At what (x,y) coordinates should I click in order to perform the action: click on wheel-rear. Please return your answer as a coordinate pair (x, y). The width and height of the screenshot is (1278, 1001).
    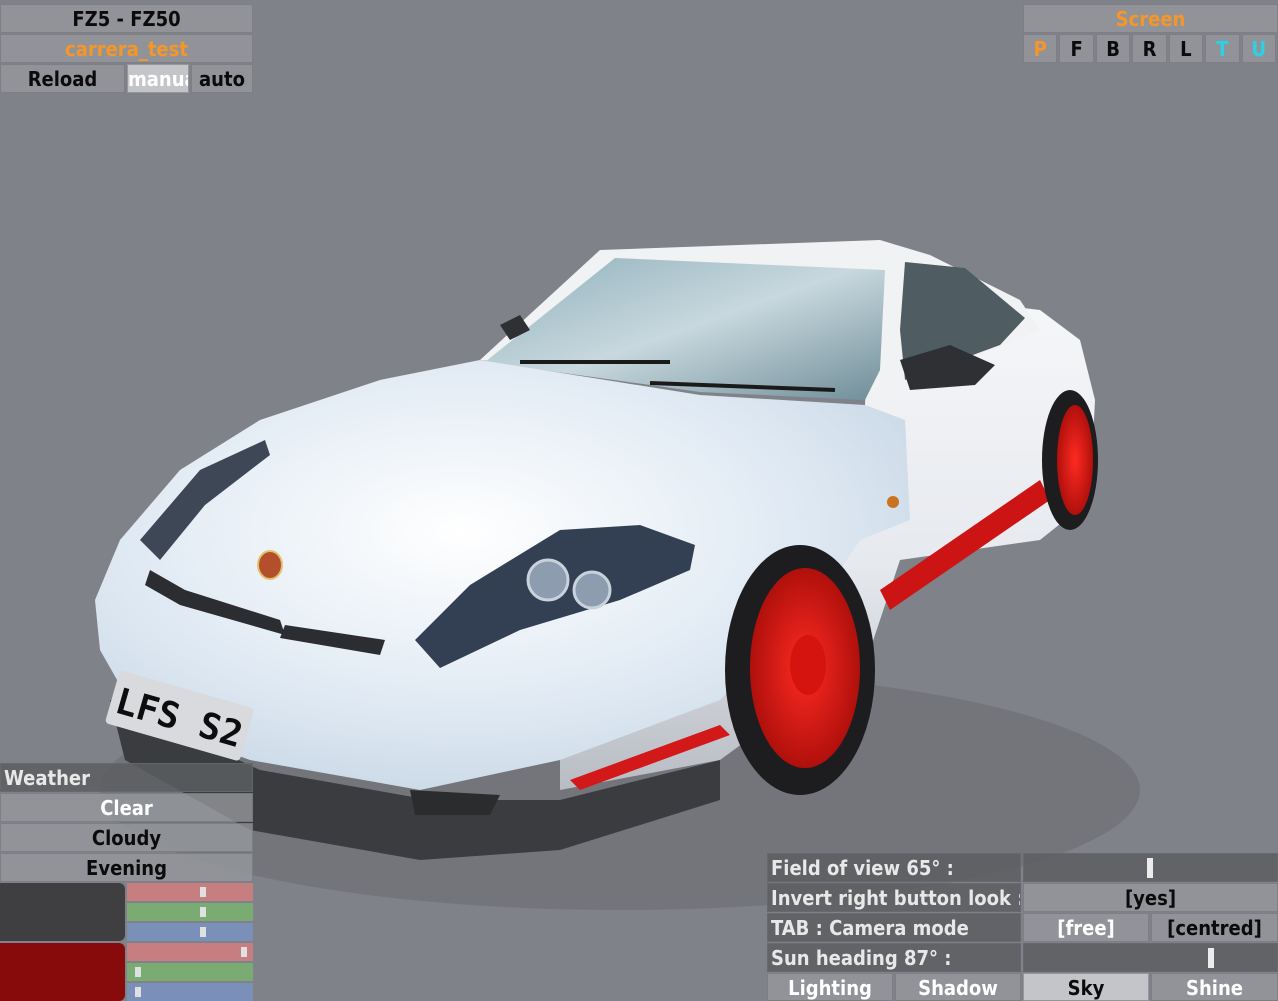
    Looking at the image, I should click on (1070, 460).